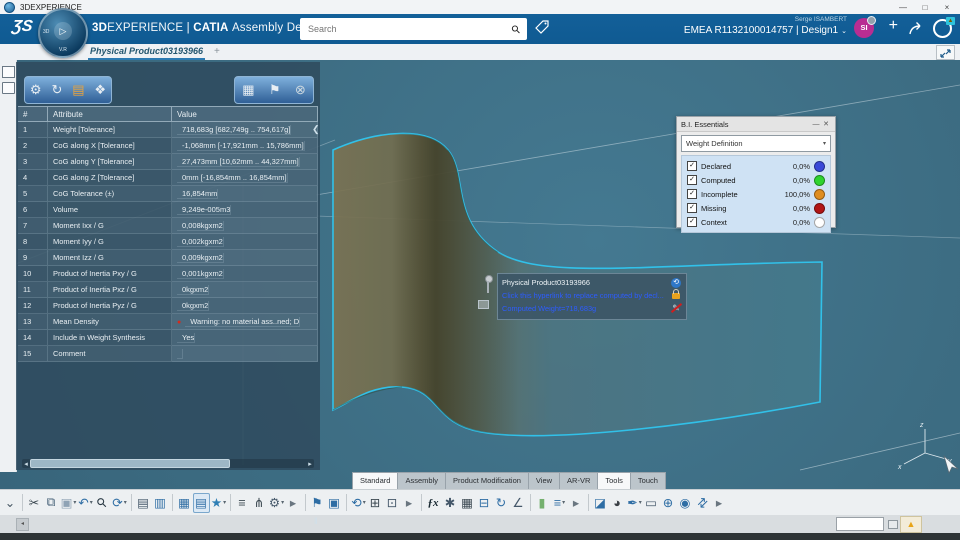 The height and width of the screenshot is (540, 960). Describe the element at coordinates (217, 51) in the screenshot. I see `new-tab-button: +` at that location.